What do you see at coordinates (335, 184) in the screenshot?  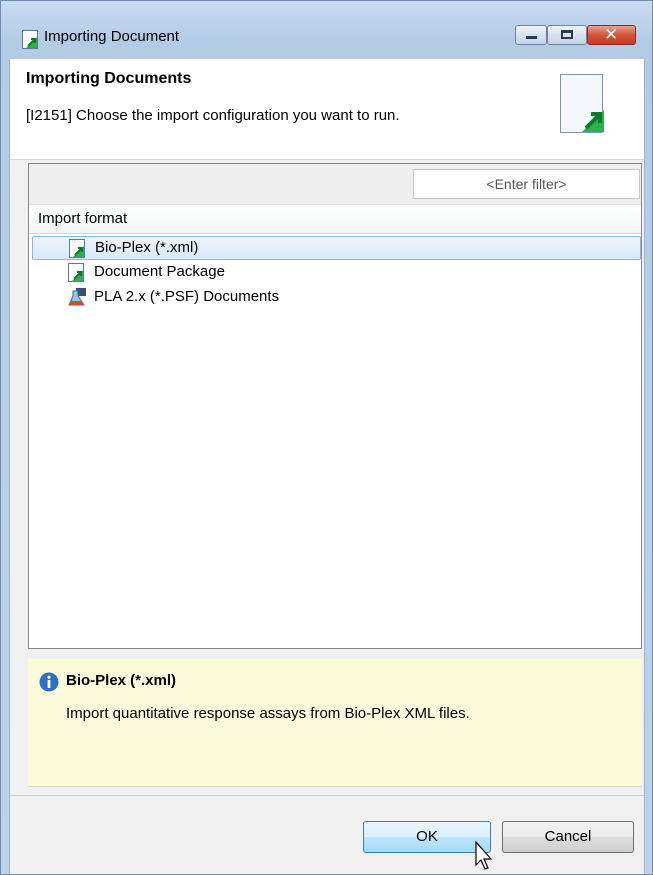 I see `filter-bar` at bounding box center [335, 184].